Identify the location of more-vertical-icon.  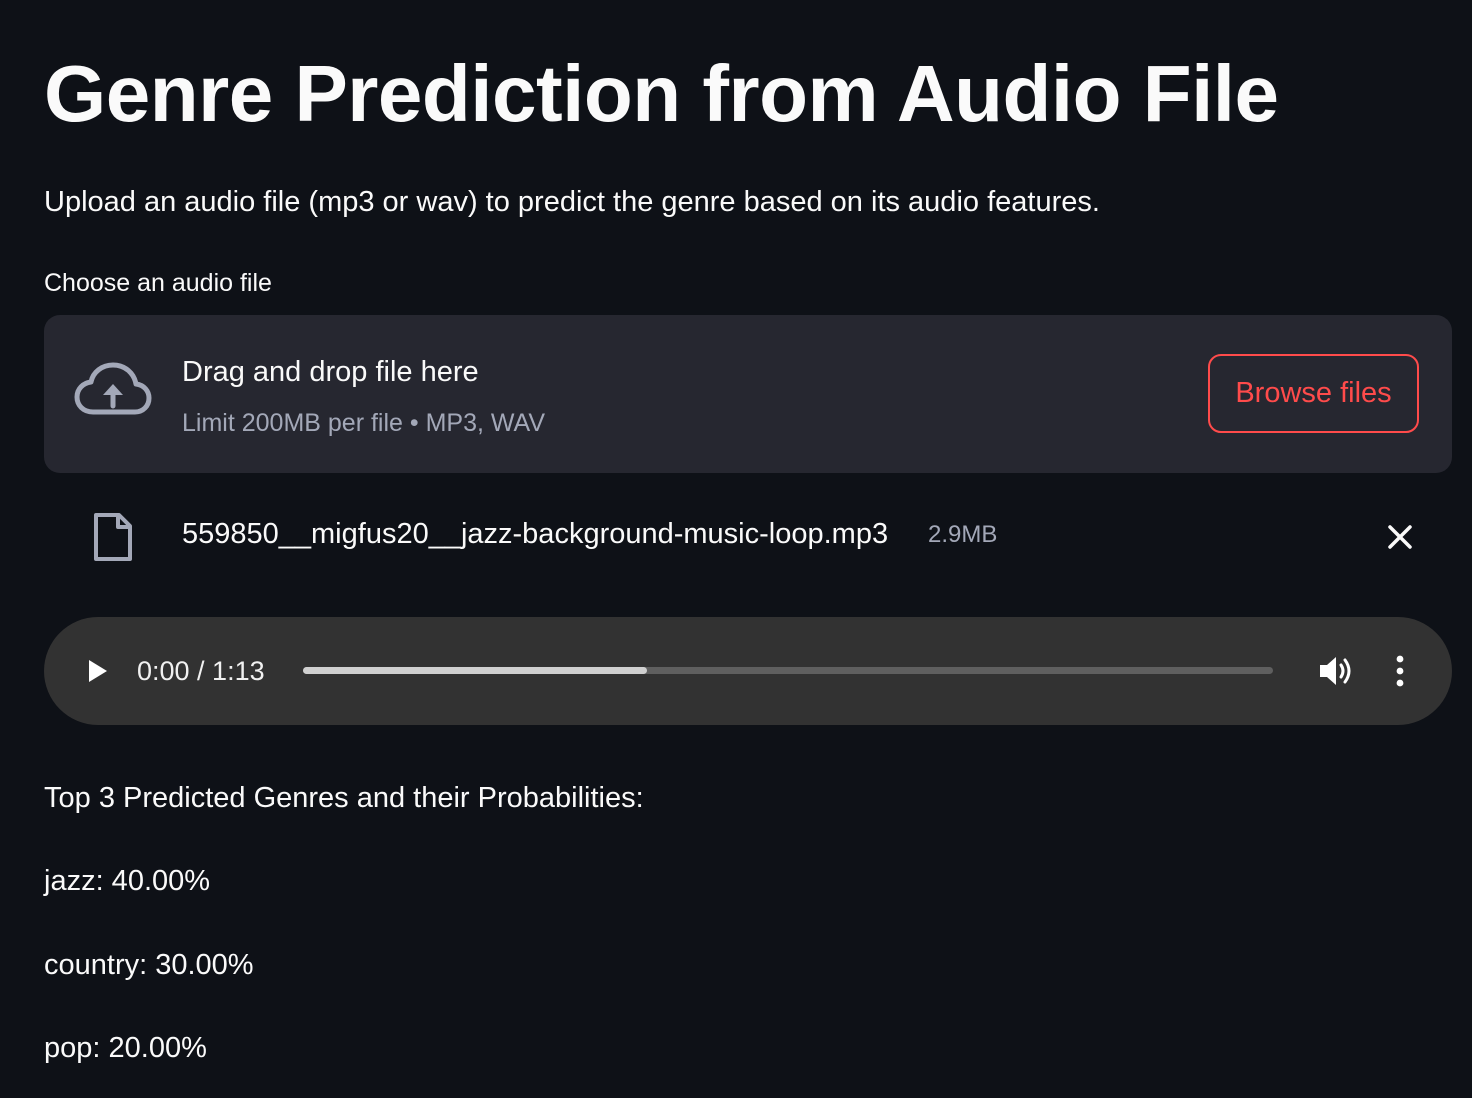
(1400, 671).